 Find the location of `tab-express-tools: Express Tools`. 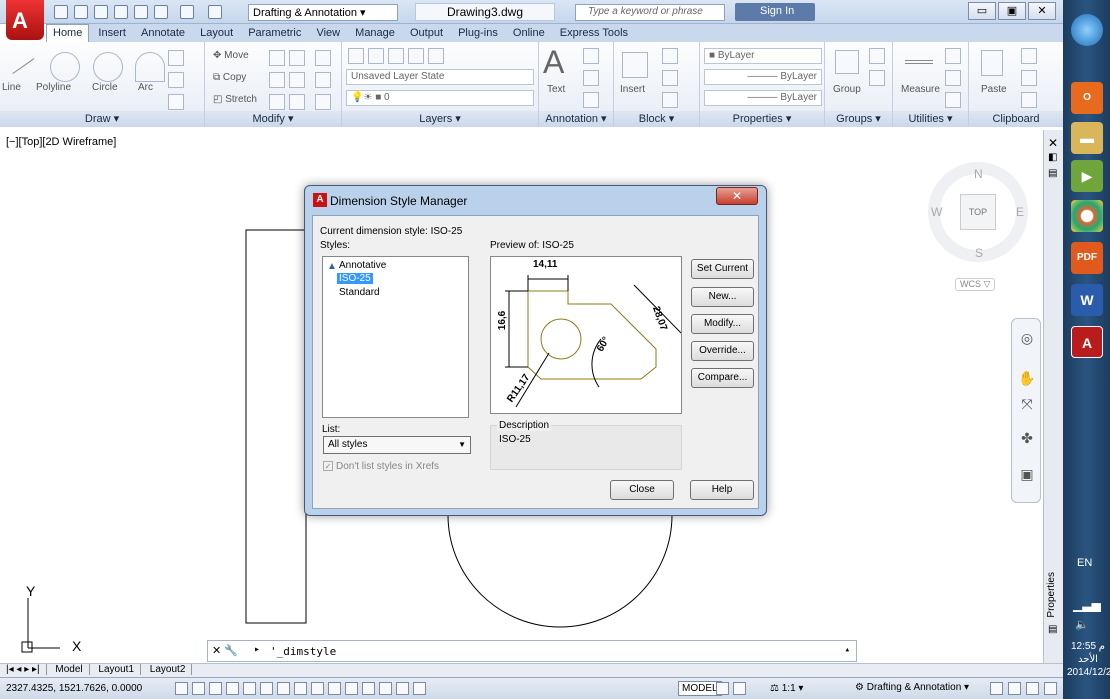

tab-express-tools: Express Tools is located at coordinates (594, 34).